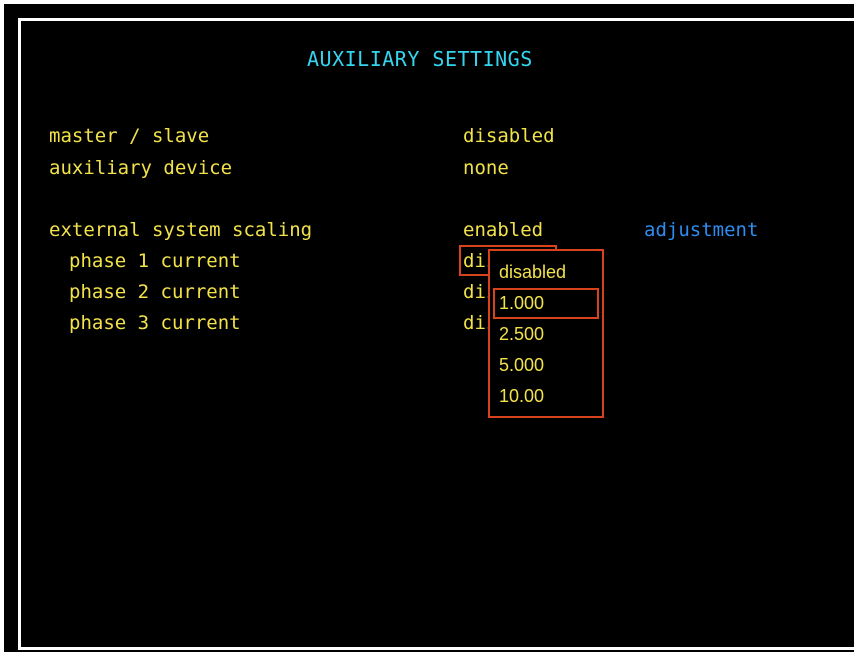 The image size is (858, 657). Describe the element at coordinates (532, 272) in the screenshot. I see `dropdown-option-disabled: disabled` at that location.